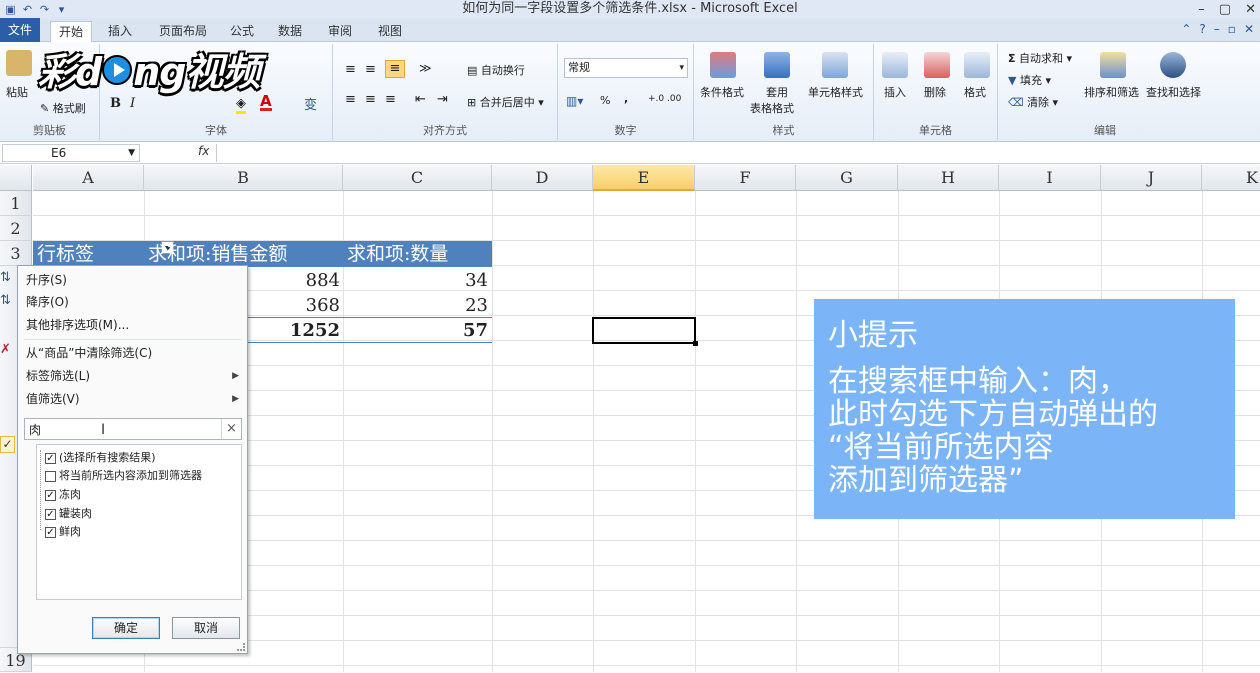 Image resolution: width=1260 pixels, height=673 pixels. I want to click on orientation-icon: ≫, so click(425, 68).